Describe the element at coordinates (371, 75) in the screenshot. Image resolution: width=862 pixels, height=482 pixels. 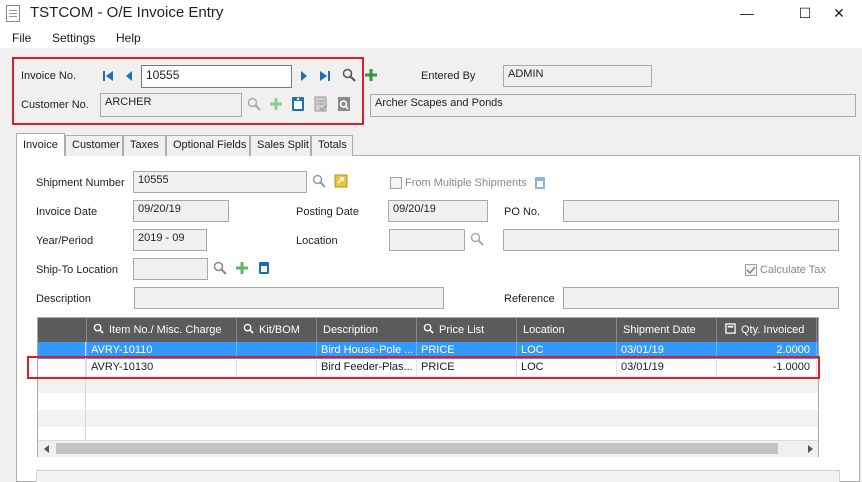
I see `new-invoice-icon` at that location.